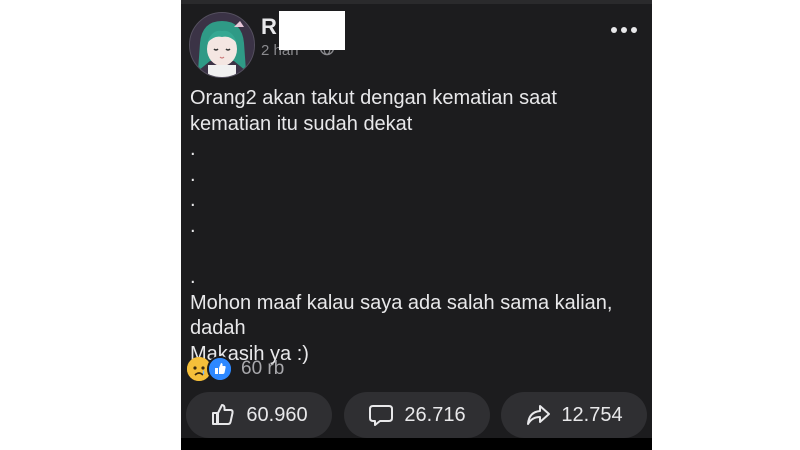  What do you see at coordinates (263, 368) in the screenshot?
I see `reaction-count: 60 rb` at bounding box center [263, 368].